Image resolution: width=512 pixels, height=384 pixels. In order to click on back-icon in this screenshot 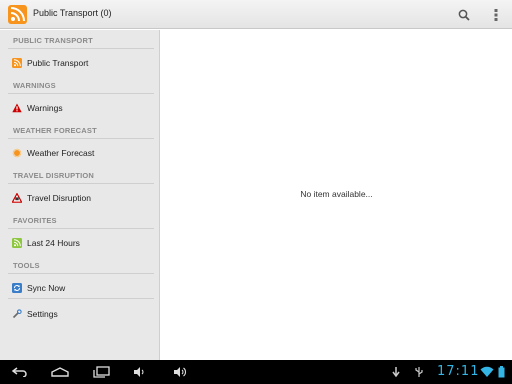, I will do `click(19, 372)`.